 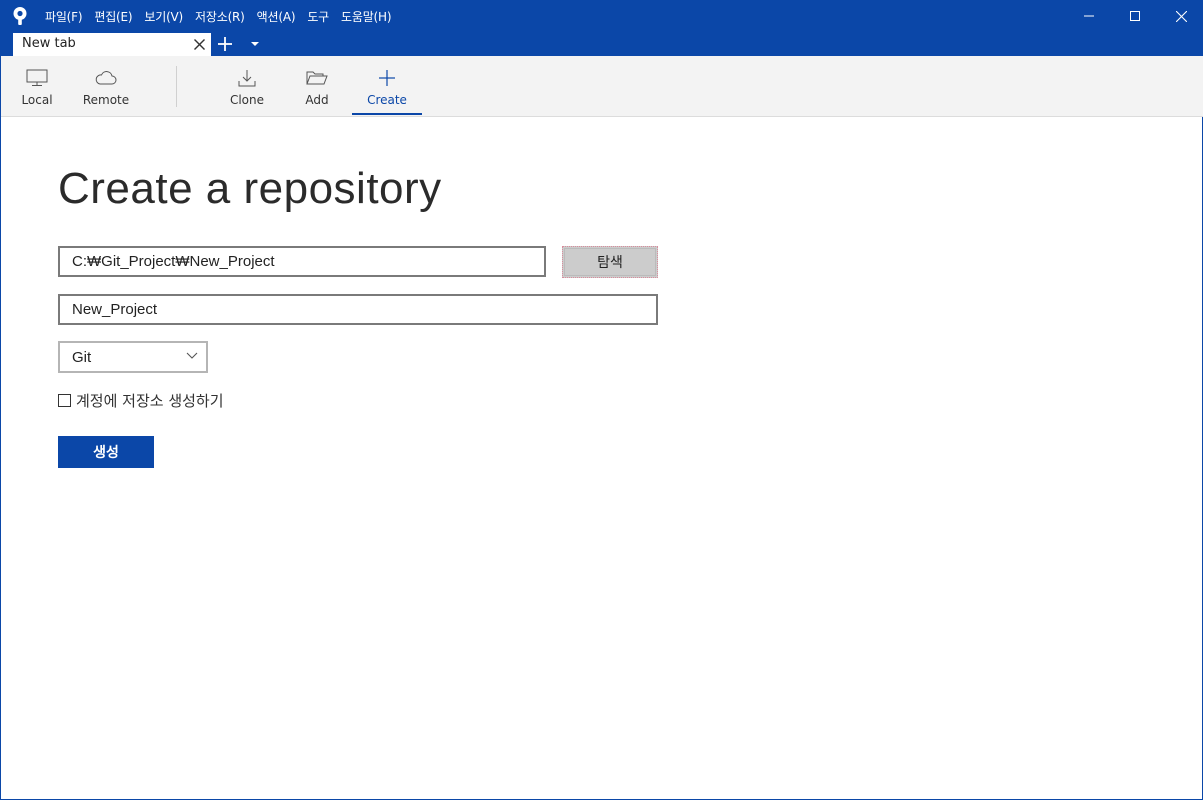 What do you see at coordinates (220, 16) in the screenshot?
I see `menu-repository: 저장소(R)` at bounding box center [220, 16].